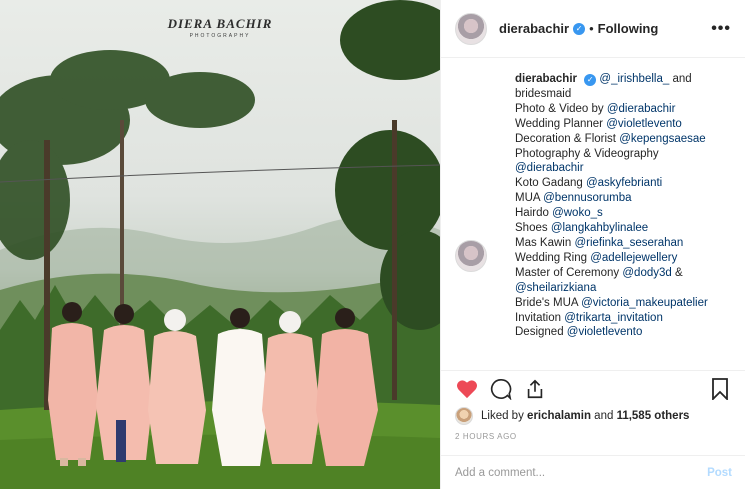  I want to click on caption-text-segment: Wedding Planner, so click(561, 123).